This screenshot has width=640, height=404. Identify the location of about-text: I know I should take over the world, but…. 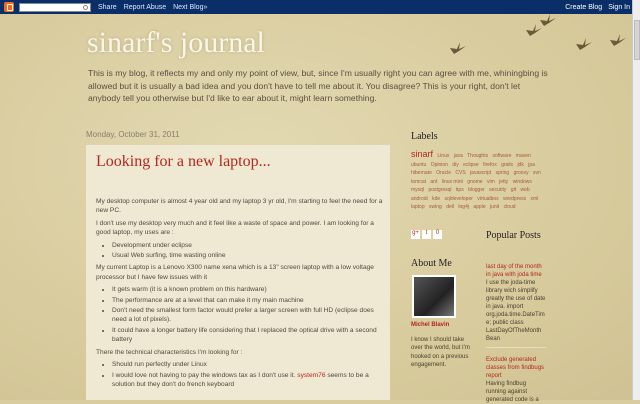
(440, 352).